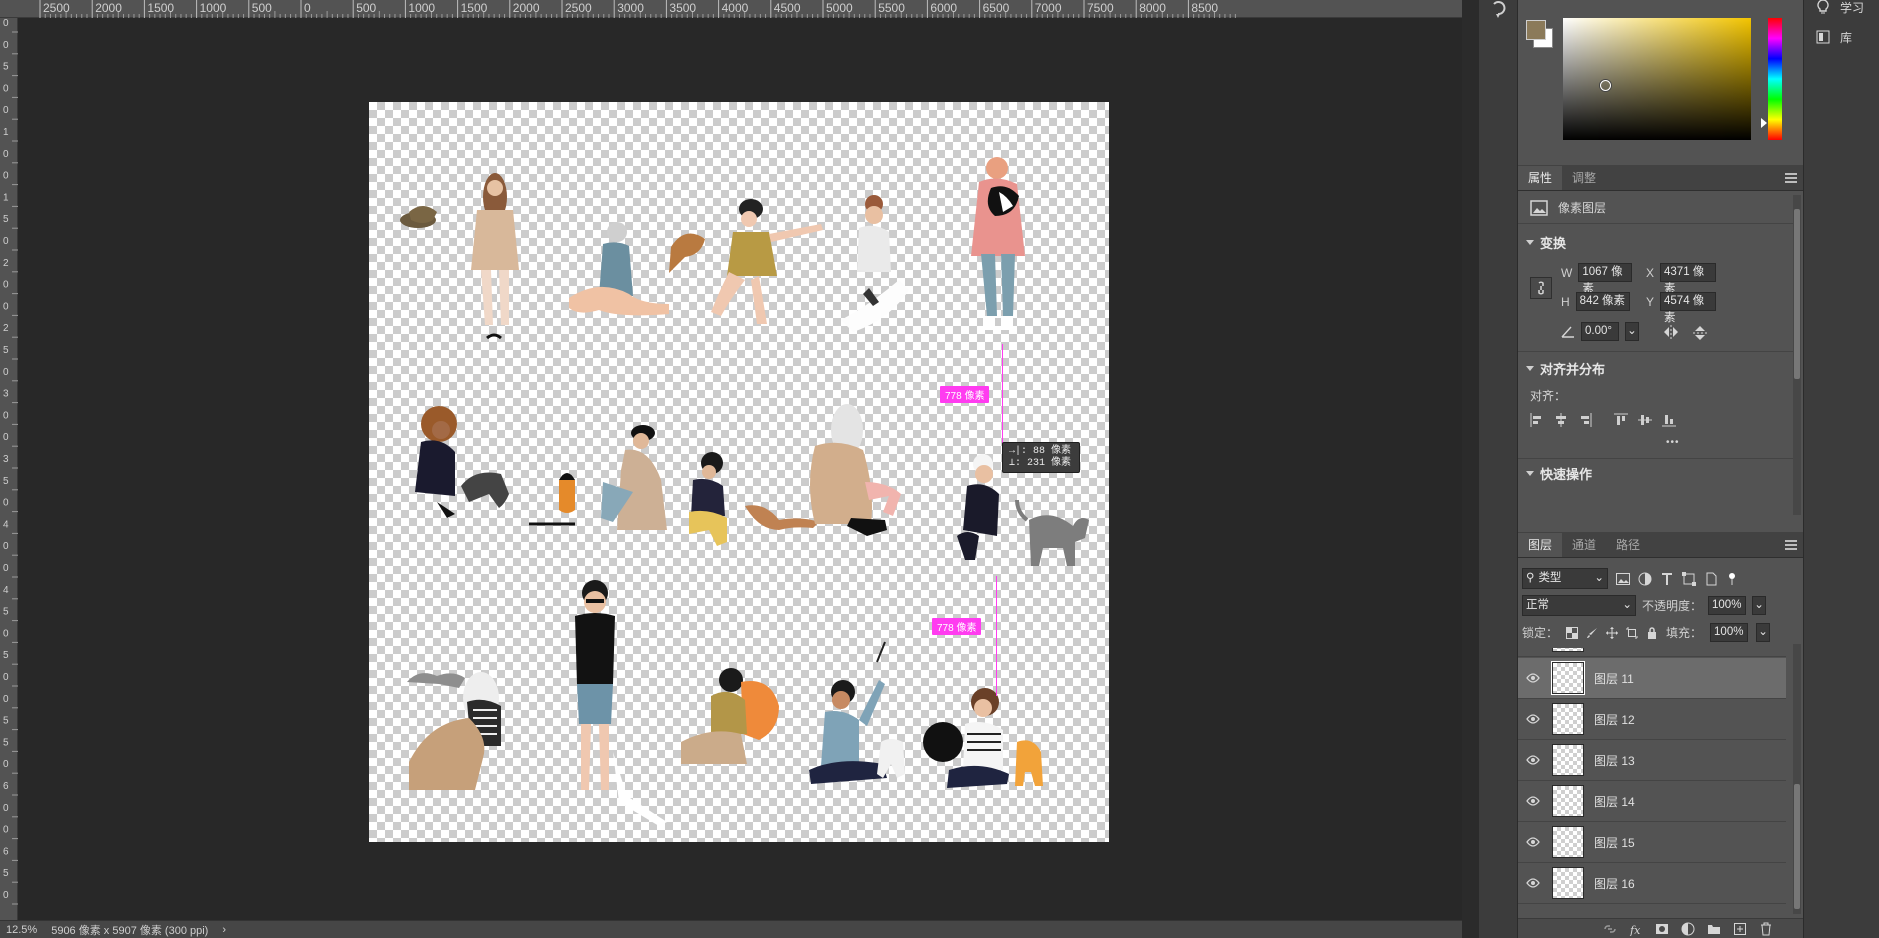 The width and height of the screenshot is (1879, 938). What do you see at coordinates (1763, 632) in the screenshot?
I see `fill-dropdown-icon: ⌄` at bounding box center [1763, 632].